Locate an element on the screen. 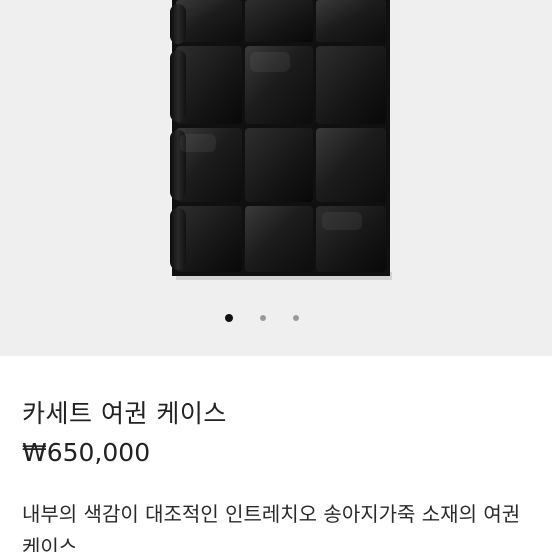 This screenshot has width=552, height=552. product-price: ₩650,000 is located at coordinates (86, 452).